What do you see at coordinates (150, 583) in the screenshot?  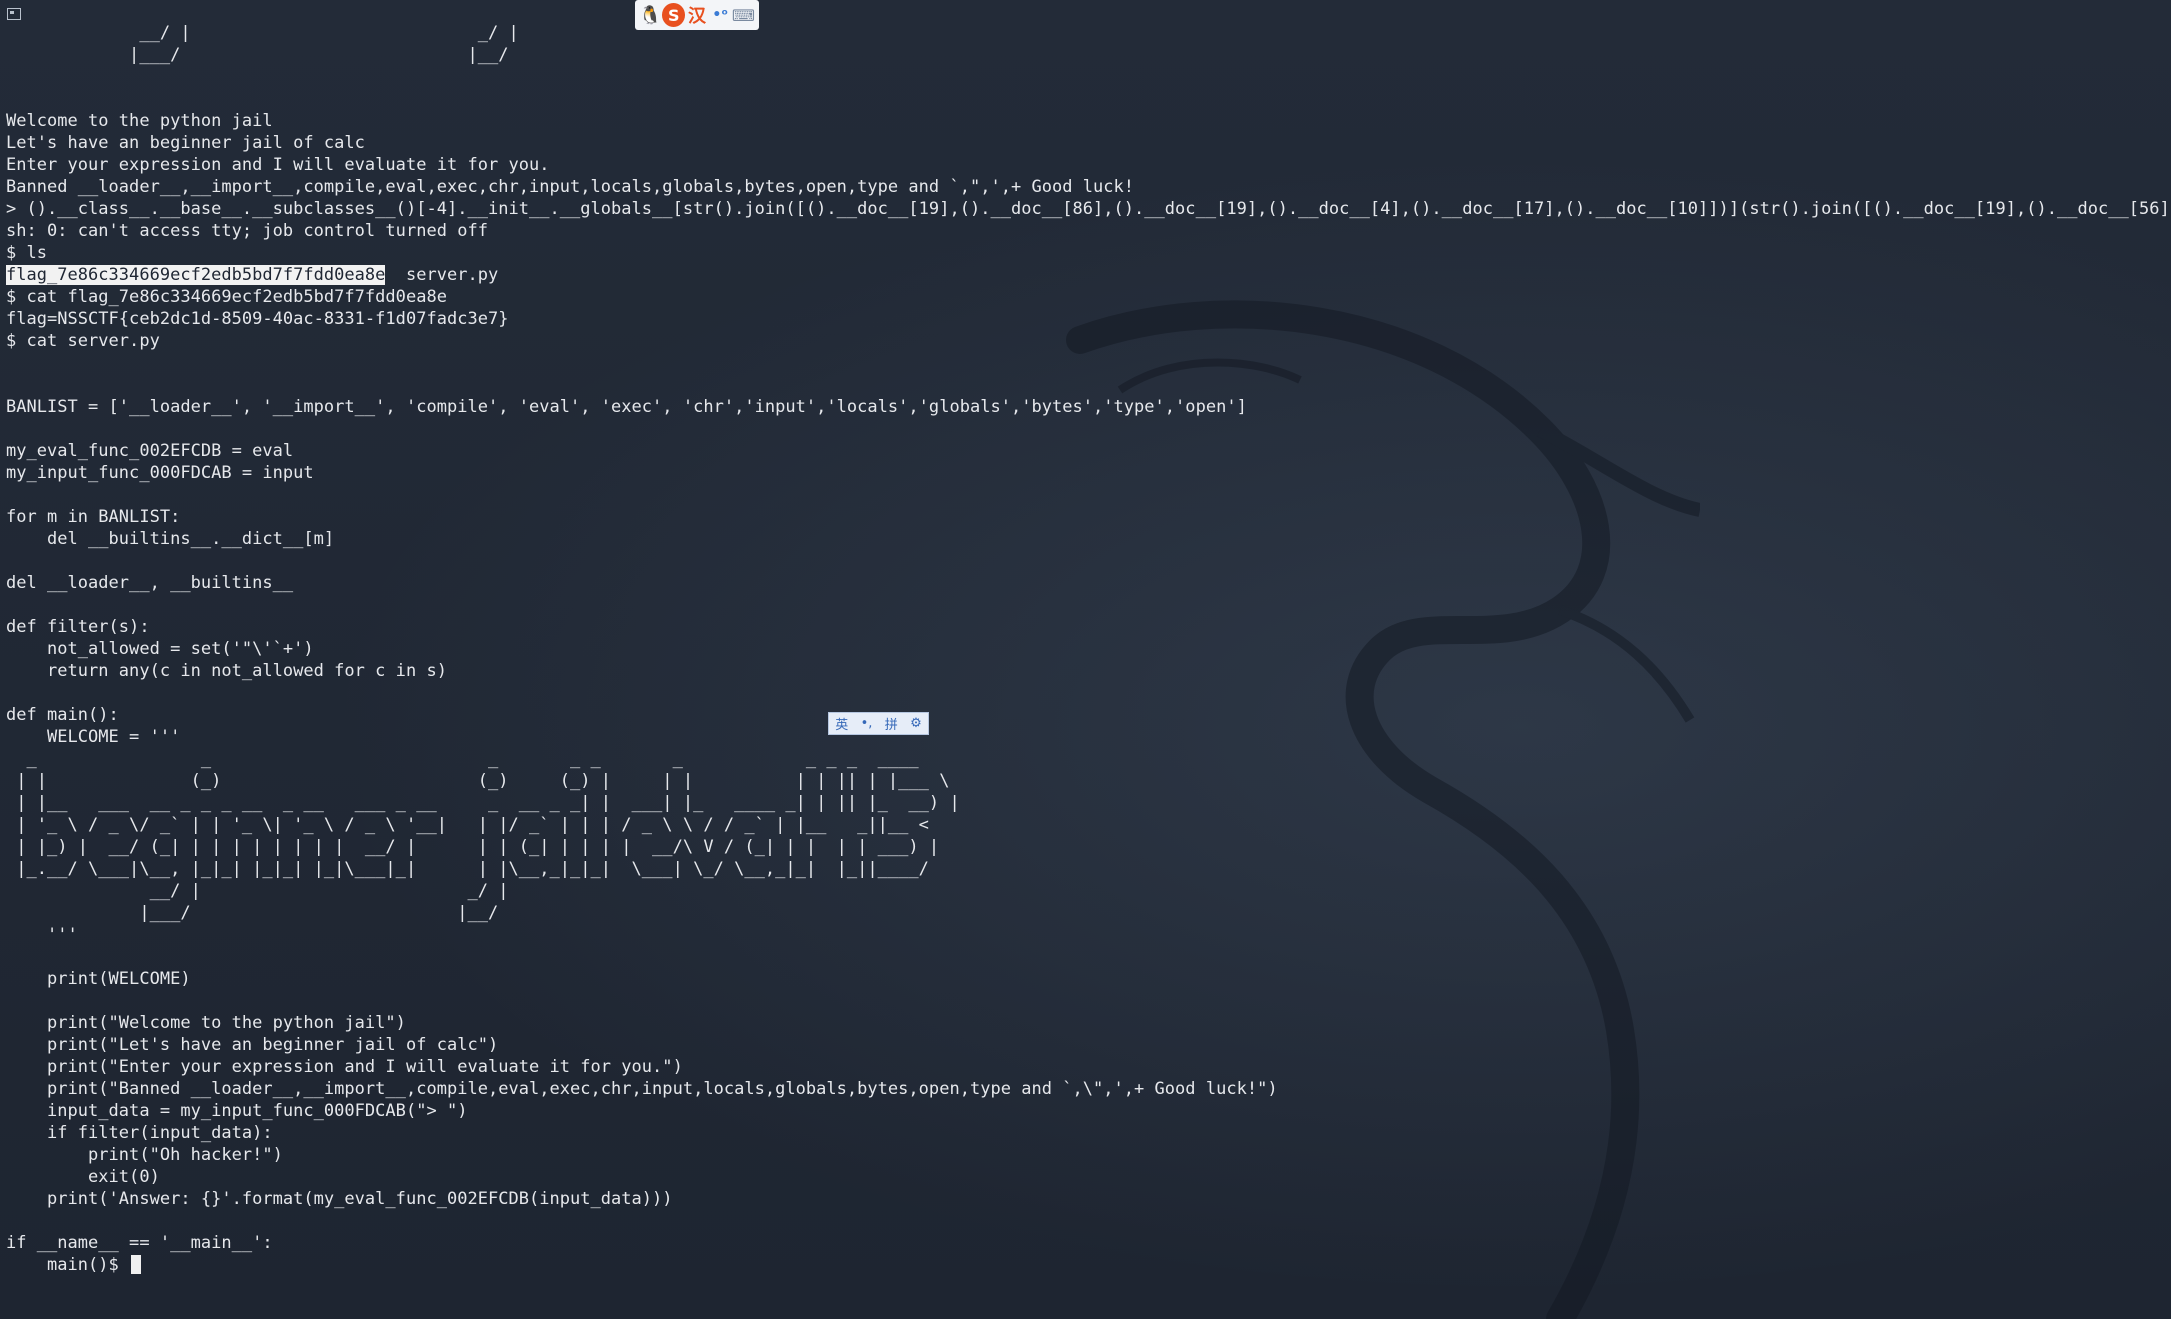 I see `terminal-line: del __loader__, __builtins__` at bounding box center [150, 583].